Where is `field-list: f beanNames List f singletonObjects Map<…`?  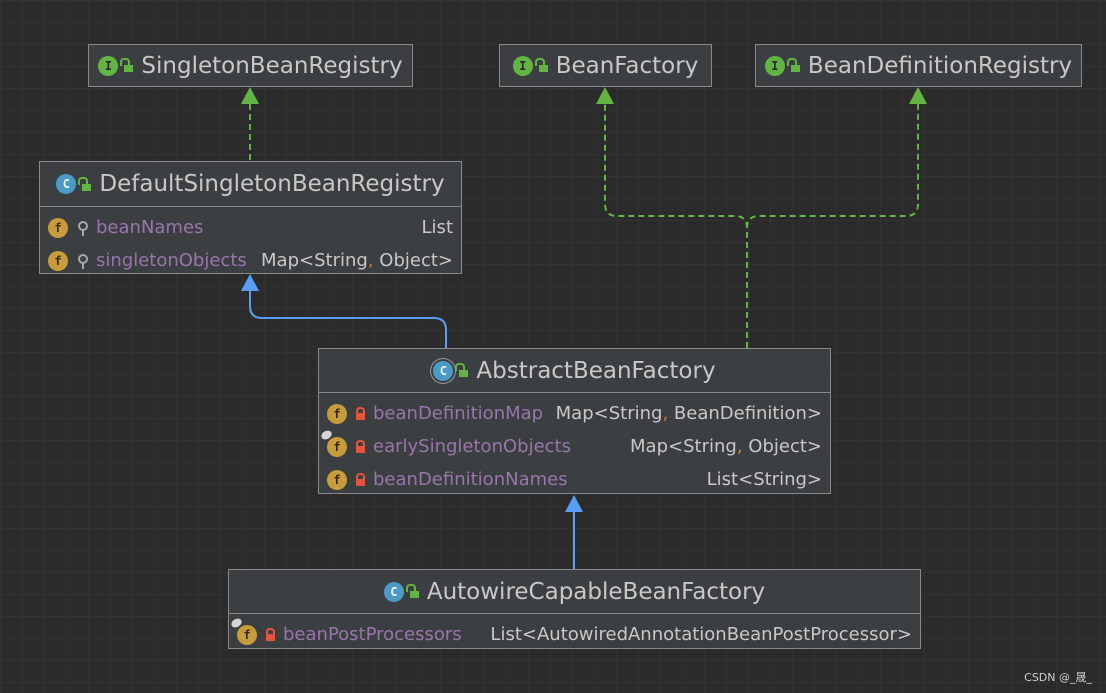 field-list: f beanNames List f singletonObjects Map<… is located at coordinates (250, 243).